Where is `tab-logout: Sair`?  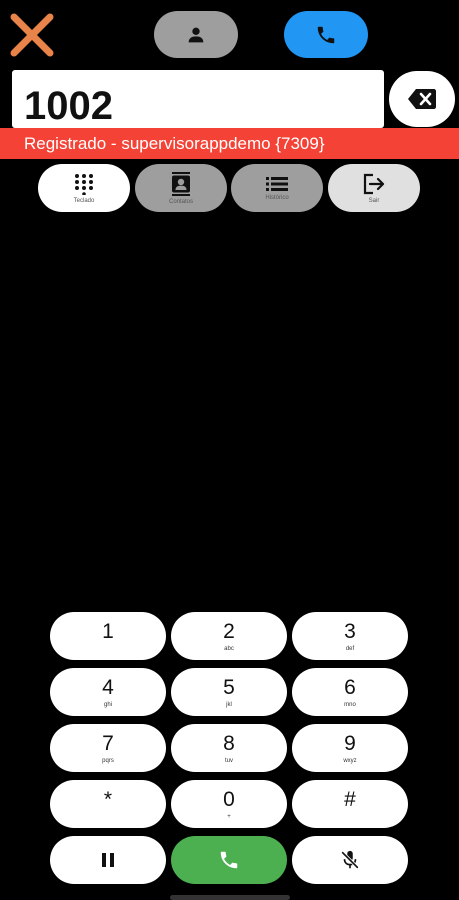 tab-logout: Sair is located at coordinates (374, 188).